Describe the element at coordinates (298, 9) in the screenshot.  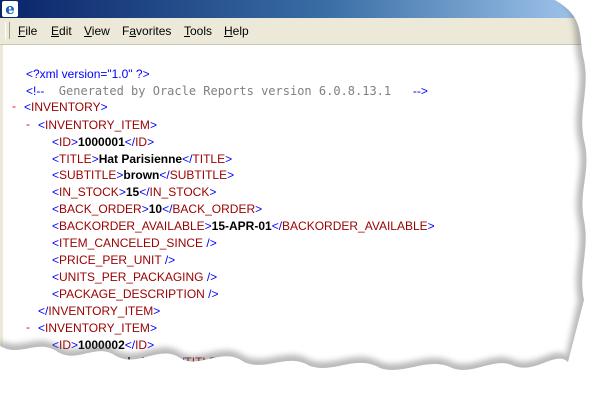
I see `title-bar: e` at that location.